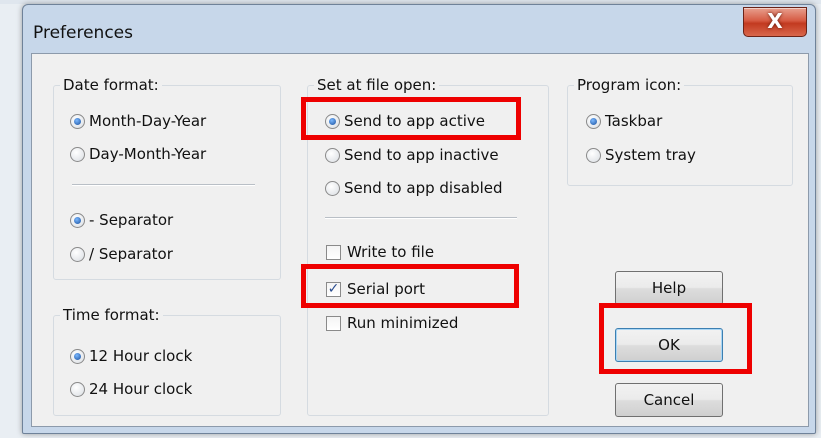 Image resolution: width=821 pixels, height=438 pixels. Describe the element at coordinates (669, 288) in the screenshot. I see `help-button: Help` at that location.